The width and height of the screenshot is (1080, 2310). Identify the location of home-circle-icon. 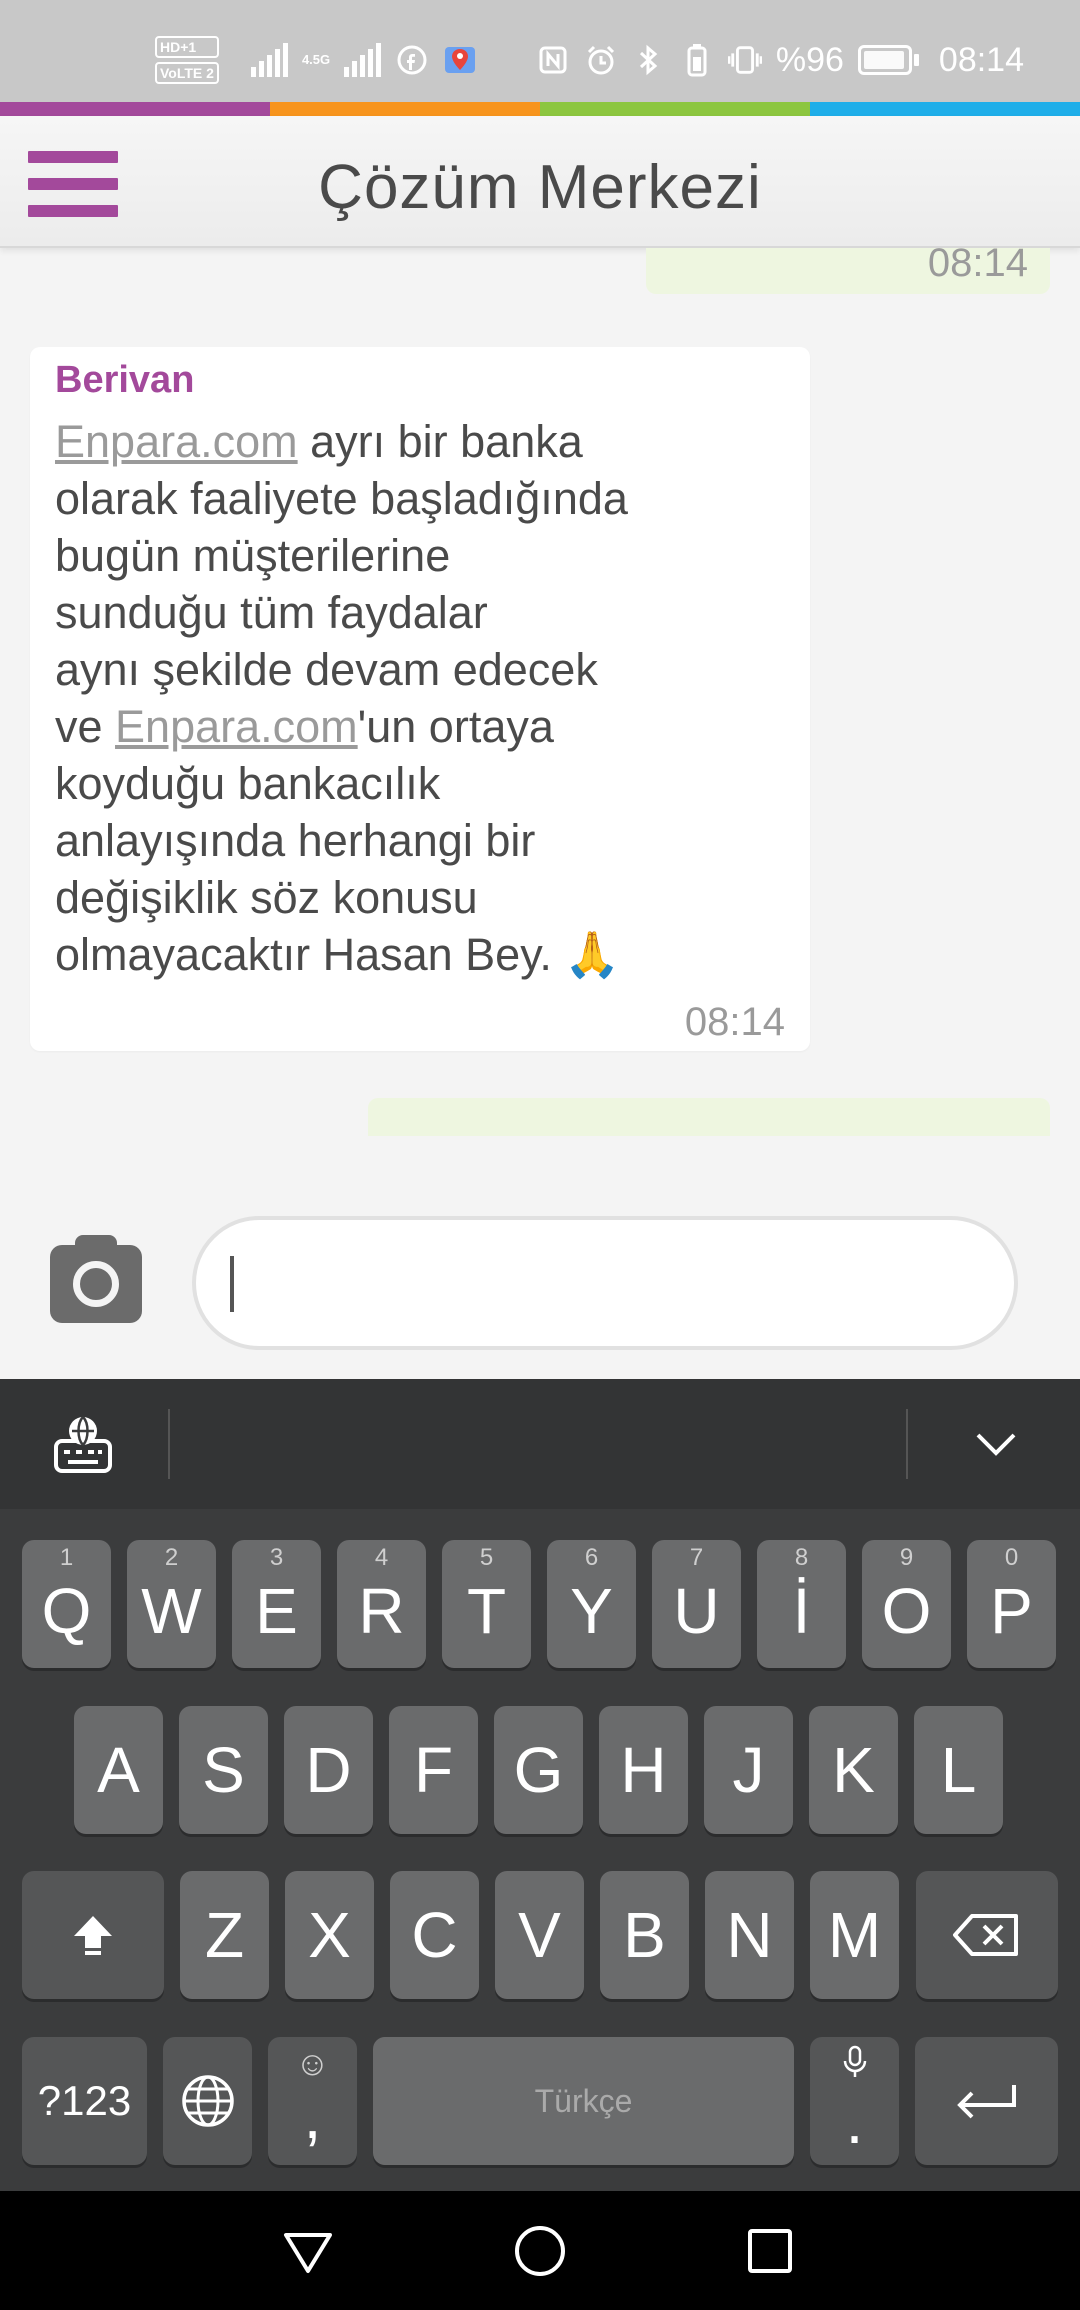
(540, 2251).